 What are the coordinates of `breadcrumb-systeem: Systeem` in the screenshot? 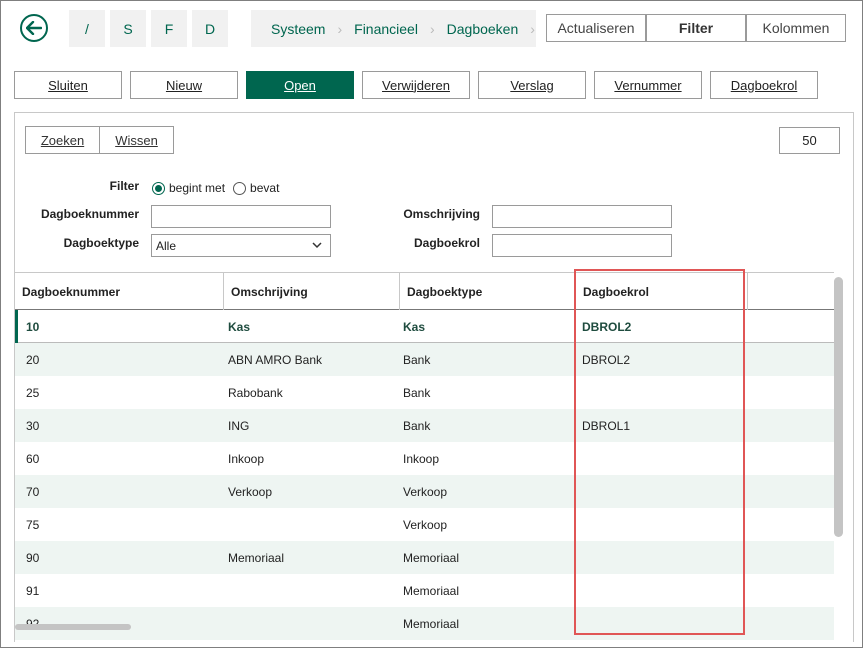 It's located at (298, 29).